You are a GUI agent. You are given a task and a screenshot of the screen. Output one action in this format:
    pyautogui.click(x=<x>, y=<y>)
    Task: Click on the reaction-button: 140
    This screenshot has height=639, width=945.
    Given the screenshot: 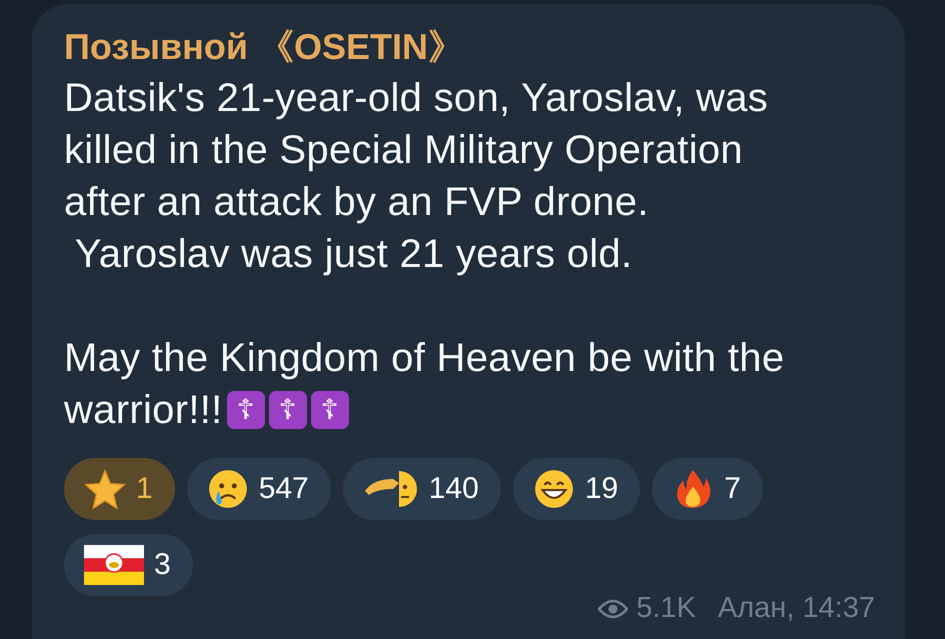 What is the action you would take?
    pyautogui.click(x=421, y=489)
    